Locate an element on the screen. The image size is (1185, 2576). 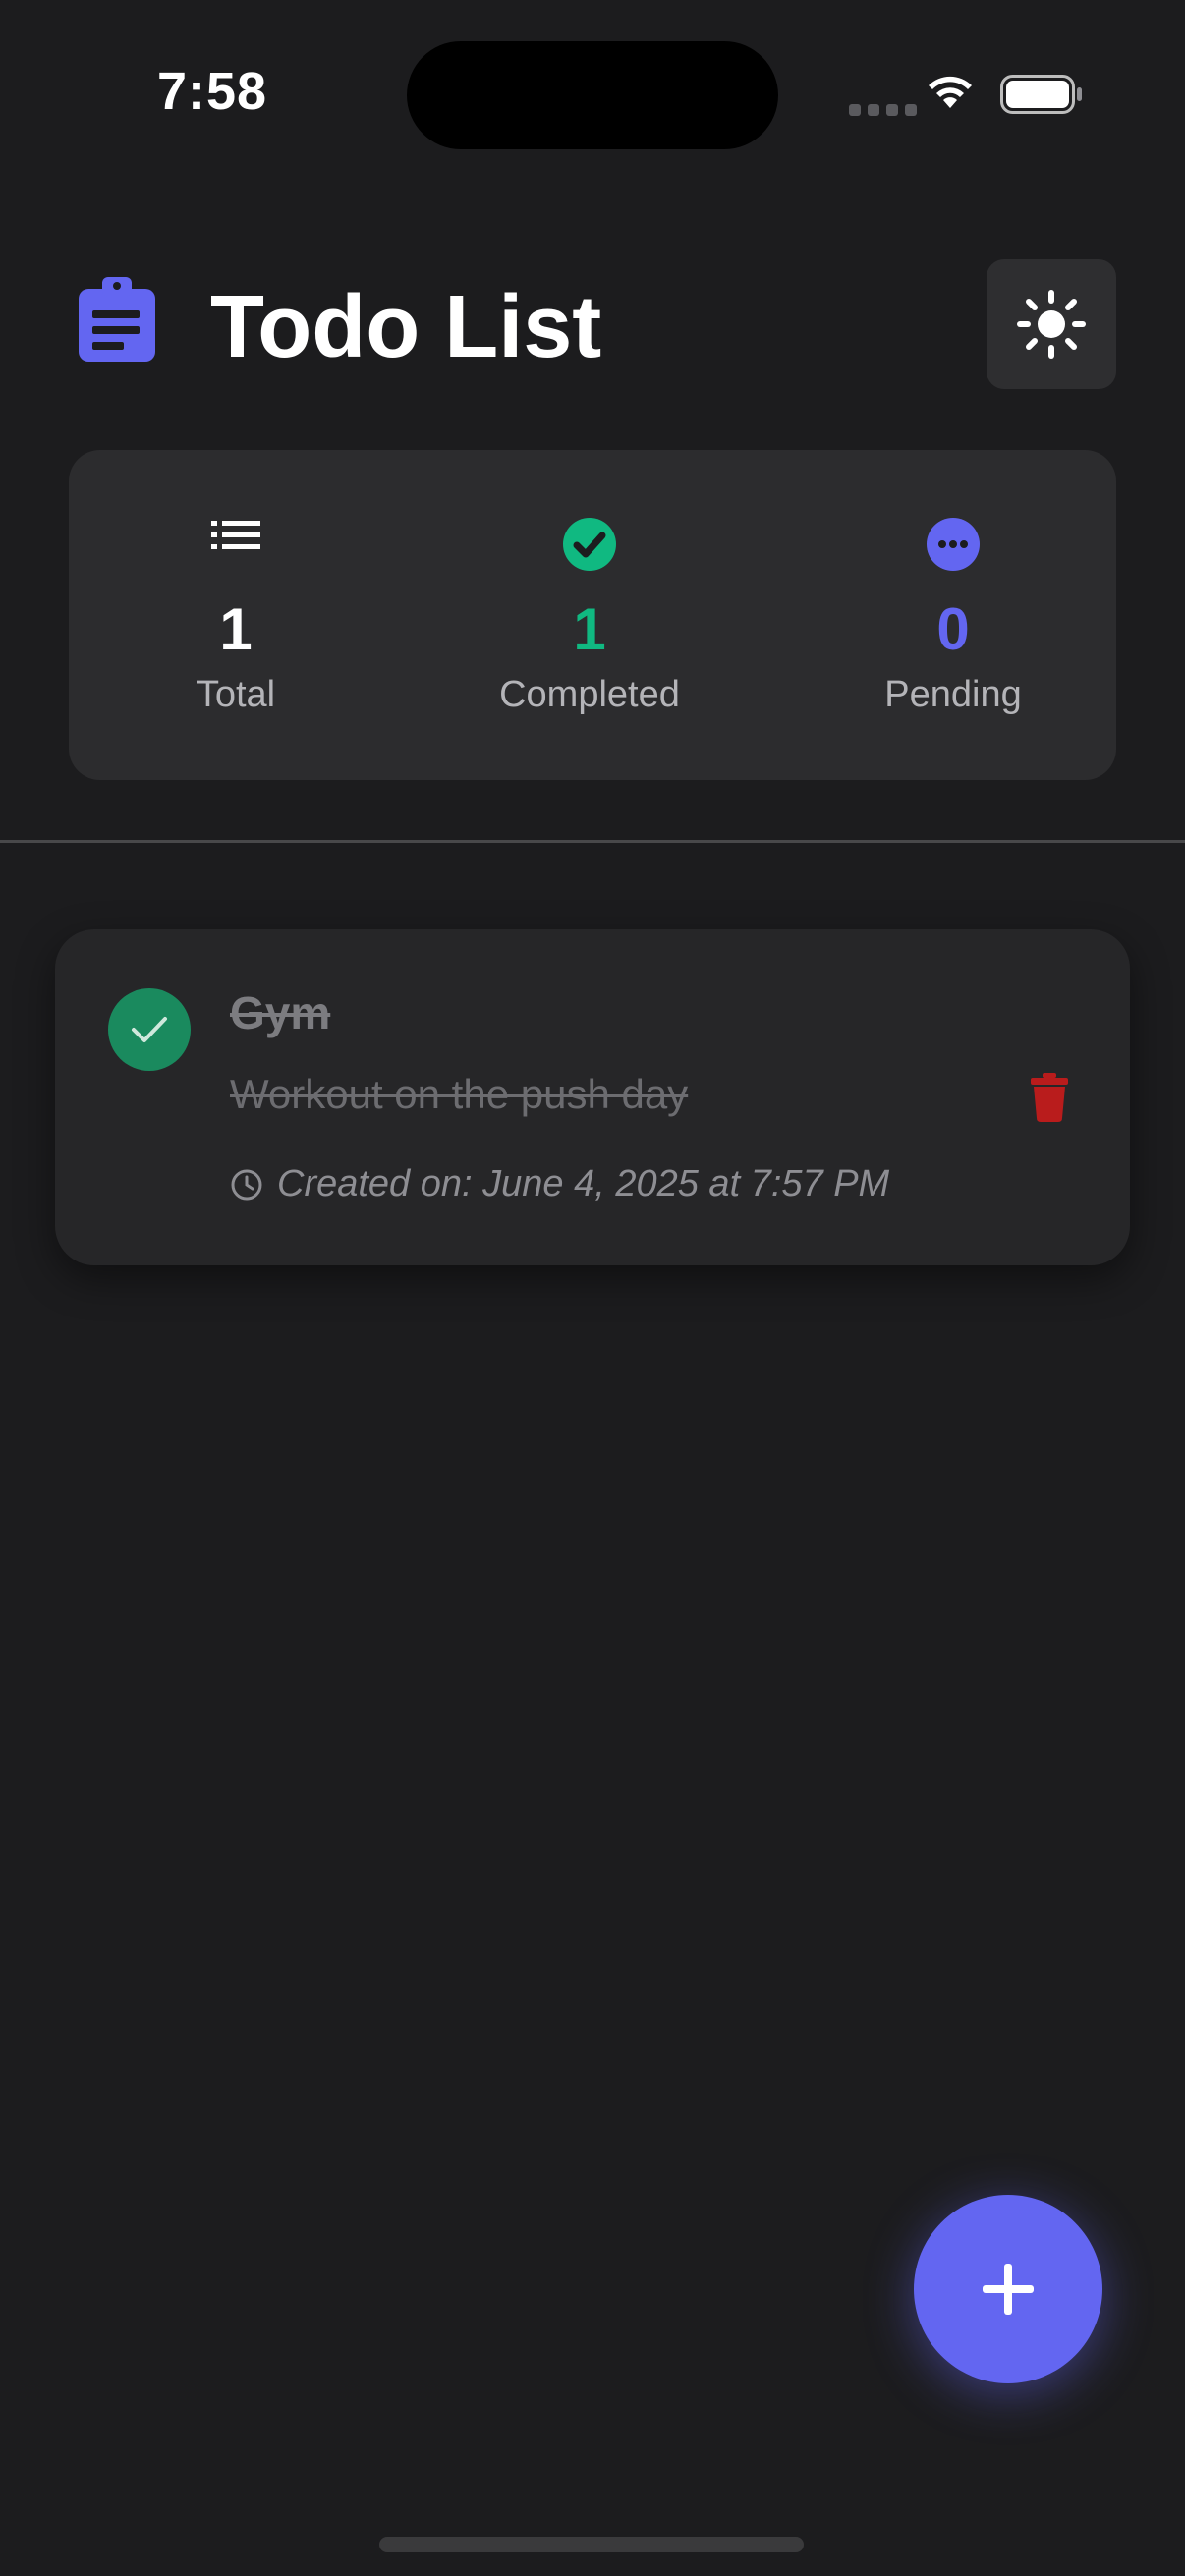
add-todo-button is located at coordinates (1008, 2289).